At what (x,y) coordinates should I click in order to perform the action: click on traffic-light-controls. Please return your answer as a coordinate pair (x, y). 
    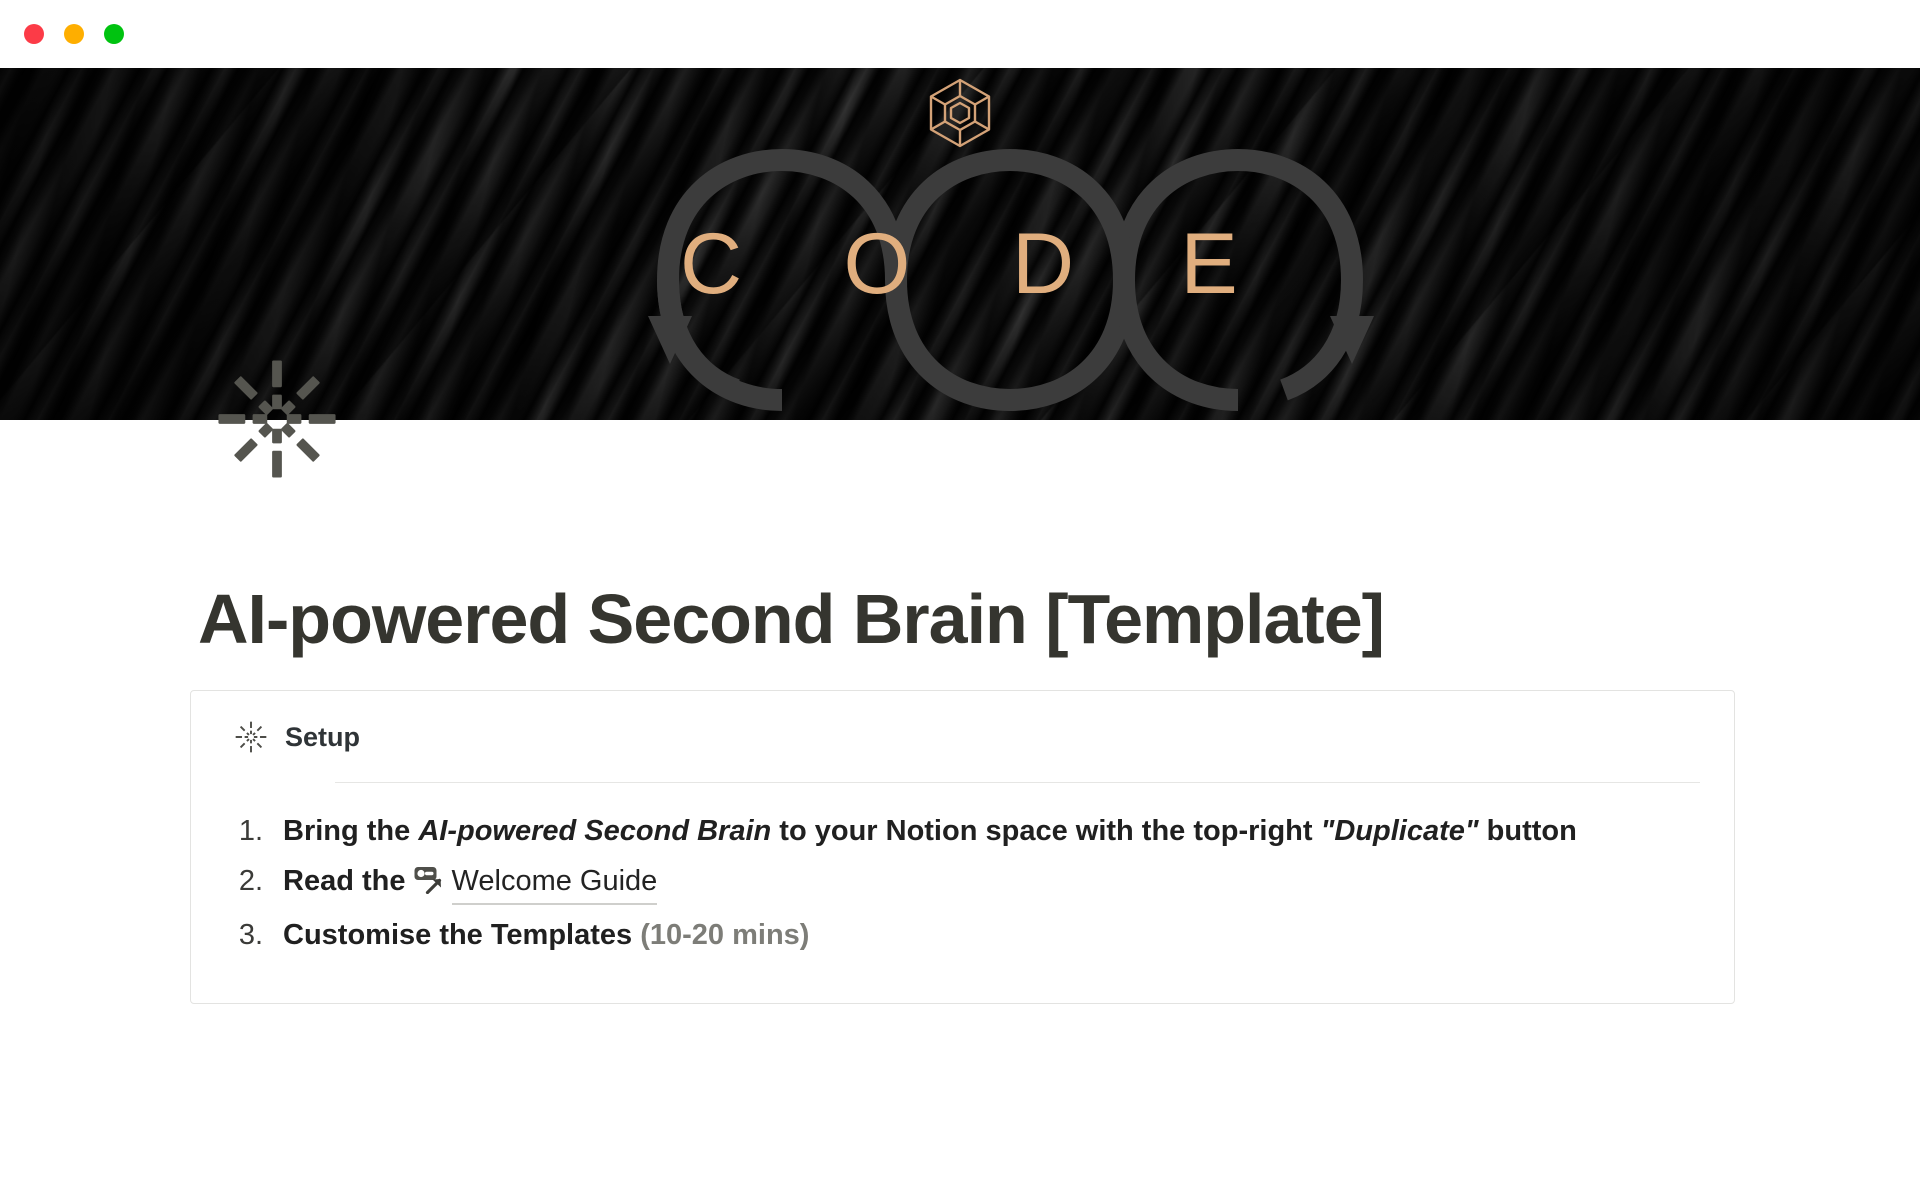
    Looking at the image, I should click on (74, 34).